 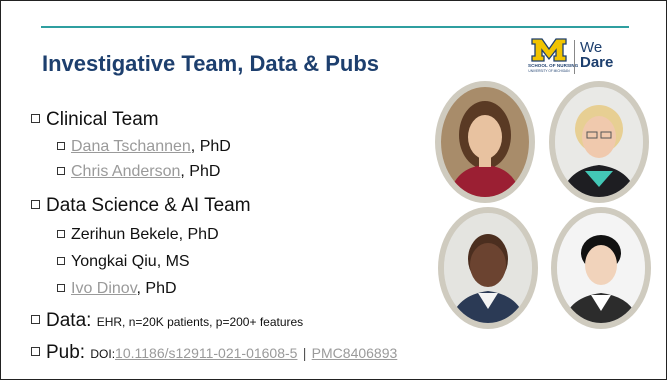 I want to click on list-item: Zerihun Bekele, PhD, so click(x=138, y=235).